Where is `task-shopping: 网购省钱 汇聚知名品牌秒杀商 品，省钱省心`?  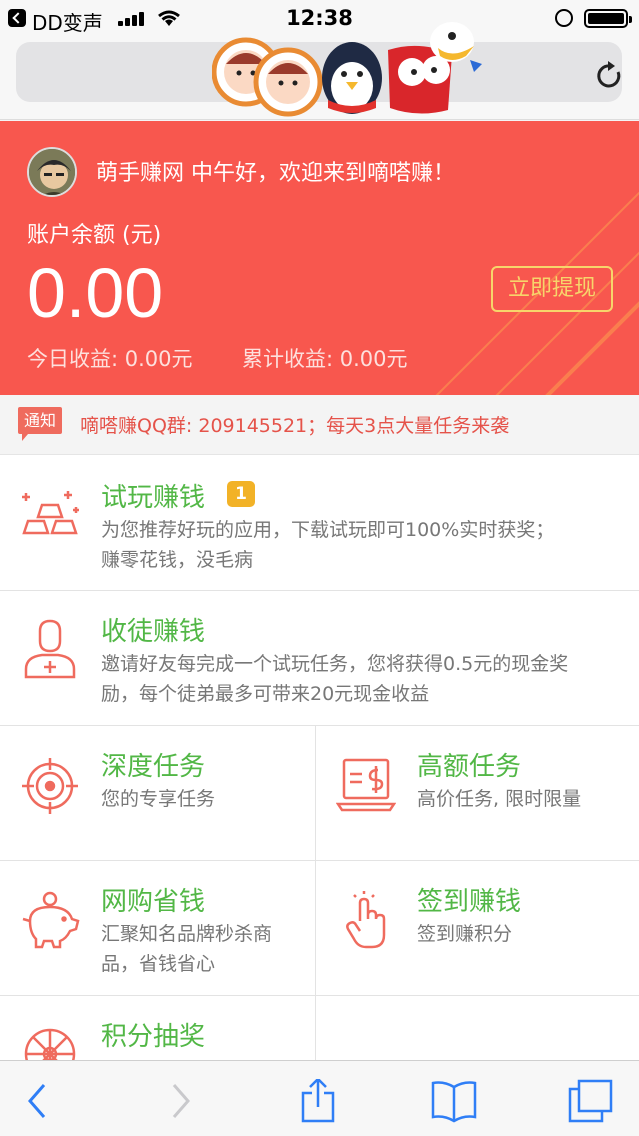
task-shopping: 网购省钱 汇聚知名品牌秒杀商 品，省钱省心 is located at coordinates (157, 928).